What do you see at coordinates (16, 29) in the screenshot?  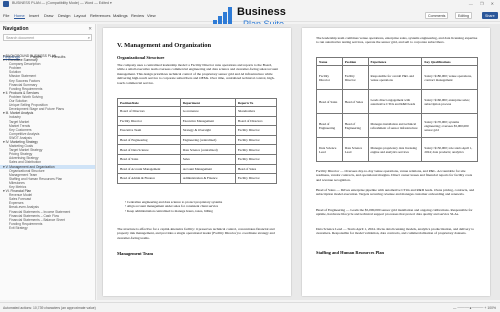 I see `navigation-title: Navigation` at bounding box center [16, 29].